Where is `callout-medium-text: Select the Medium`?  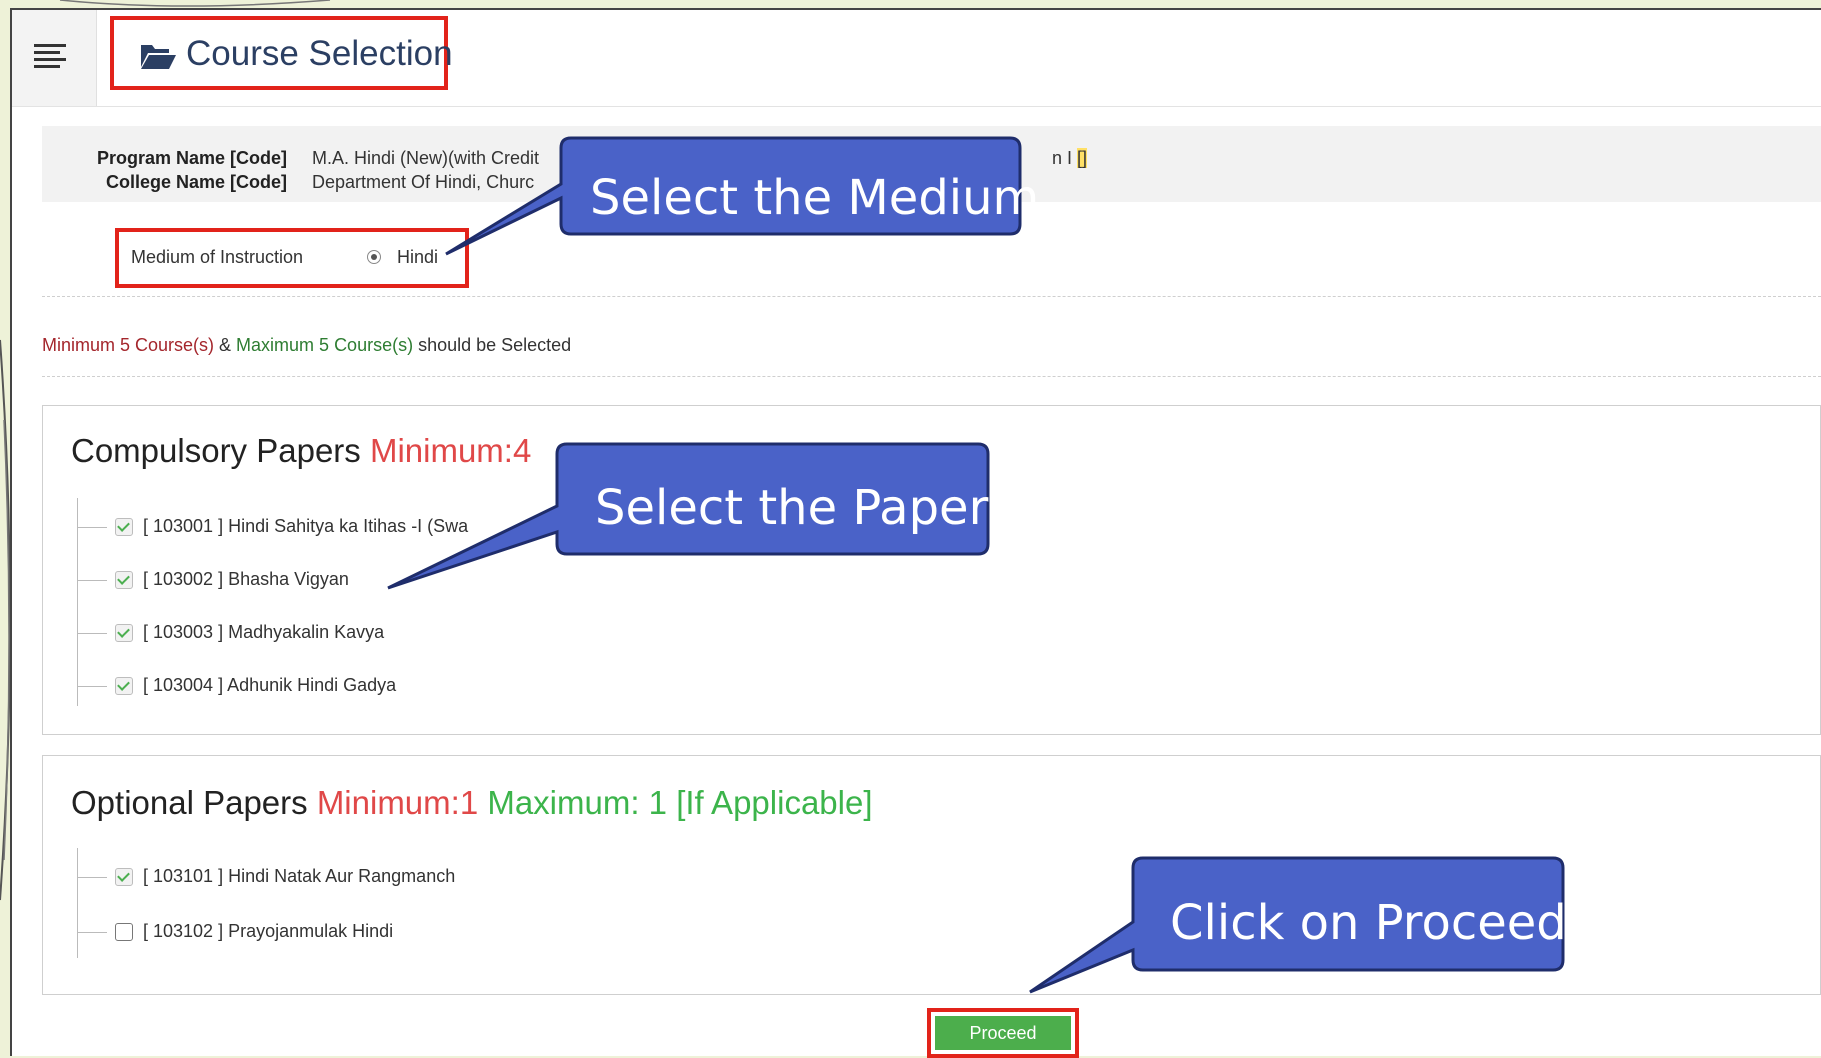 callout-medium-text: Select the Medium is located at coordinates (815, 198).